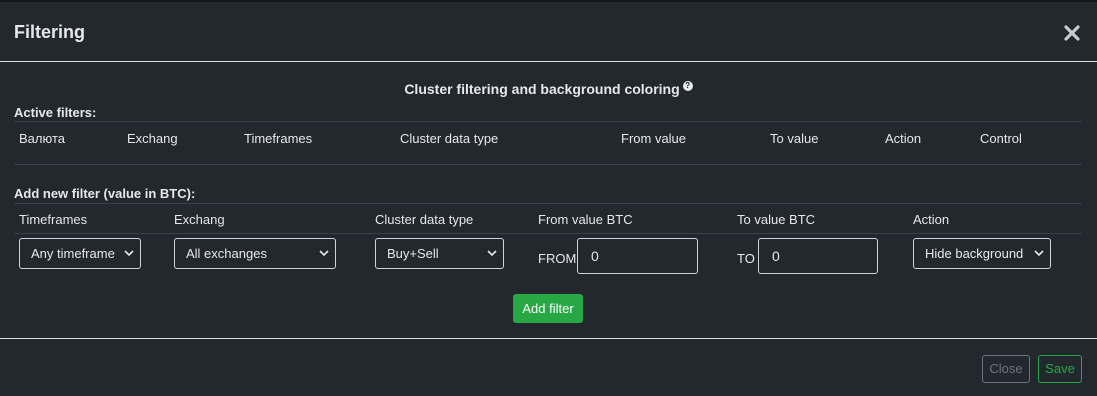 The width and height of the screenshot is (1097, 396). I want to click on footer-divider, so click(548, 338).